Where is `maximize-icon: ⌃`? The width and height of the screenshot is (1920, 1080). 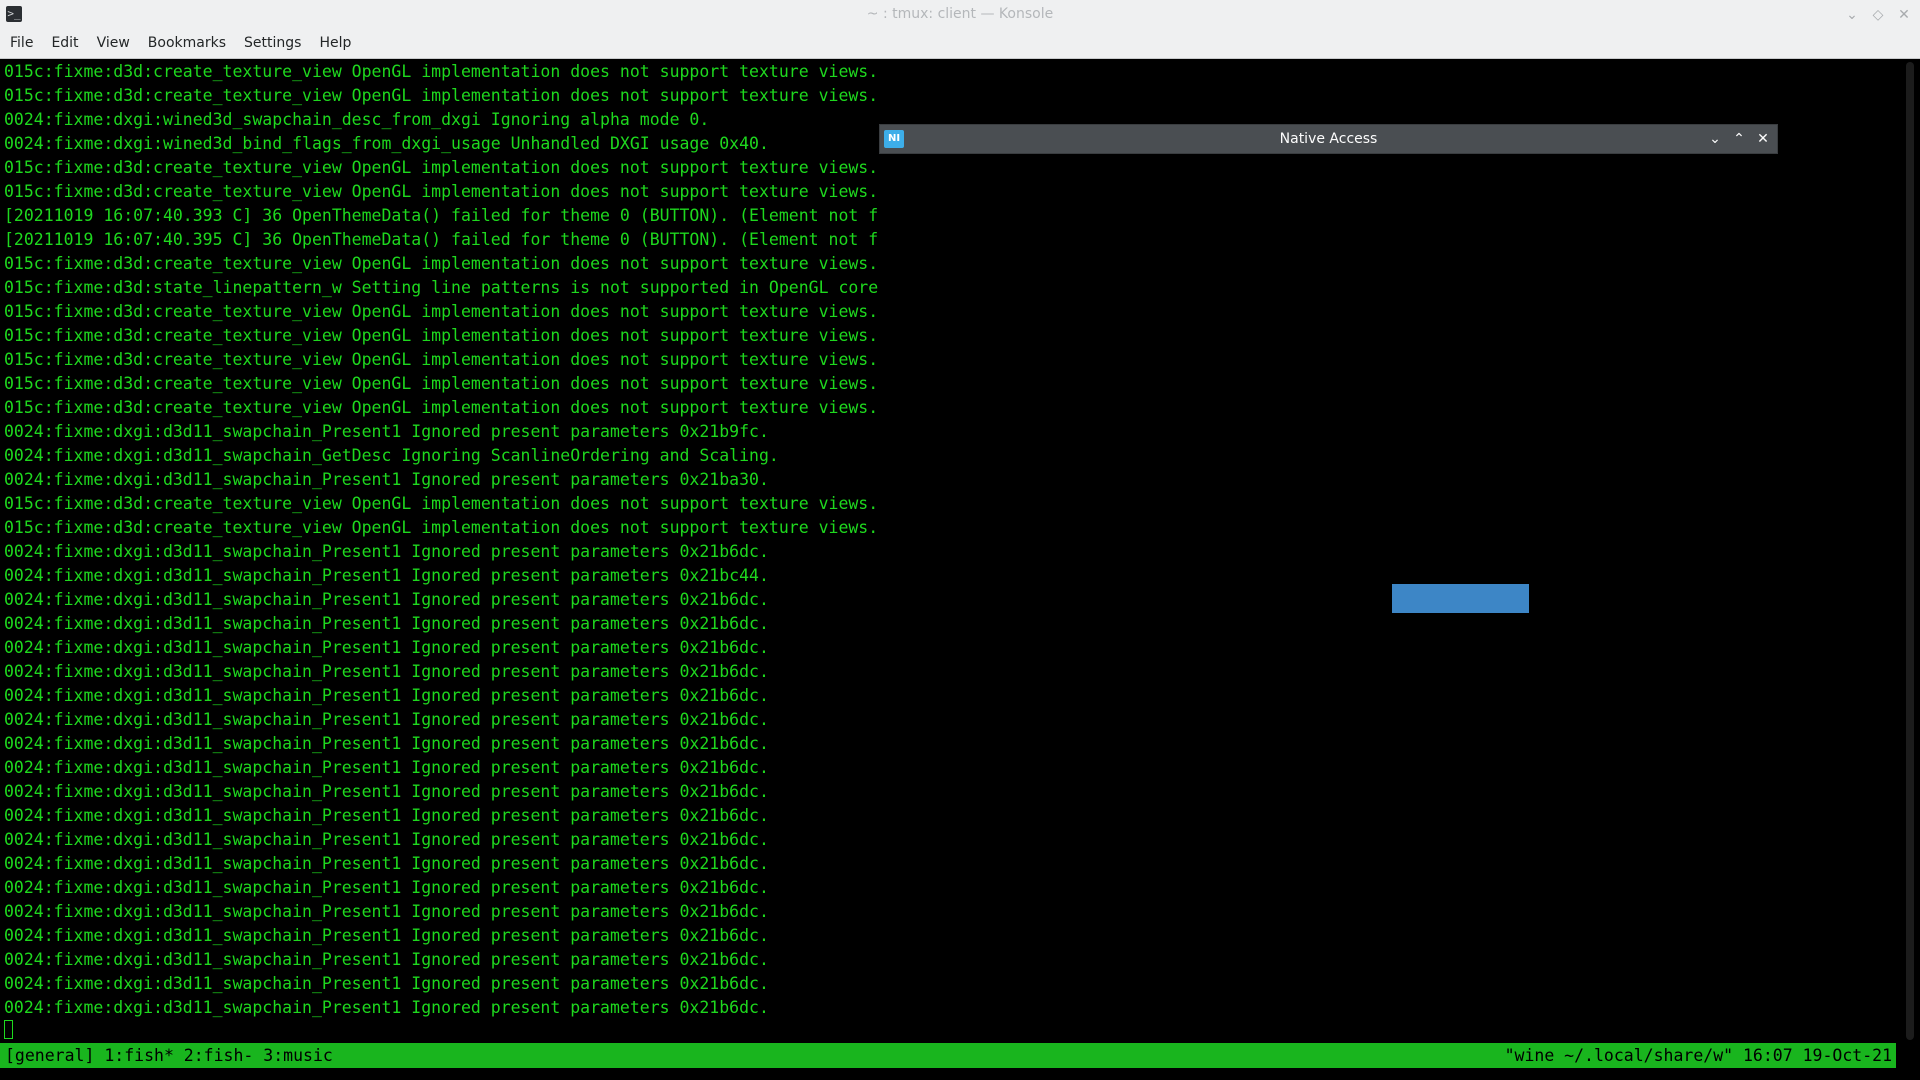
maximize-icon: ⌃ is located at coordinates (1739, 139).